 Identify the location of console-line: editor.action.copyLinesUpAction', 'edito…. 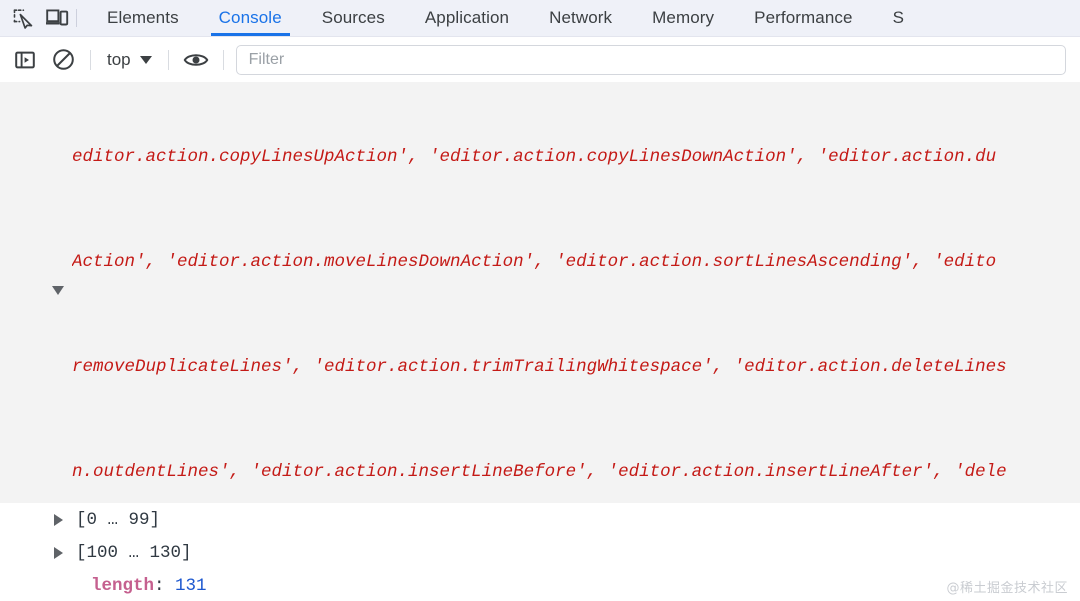
(534, 157).